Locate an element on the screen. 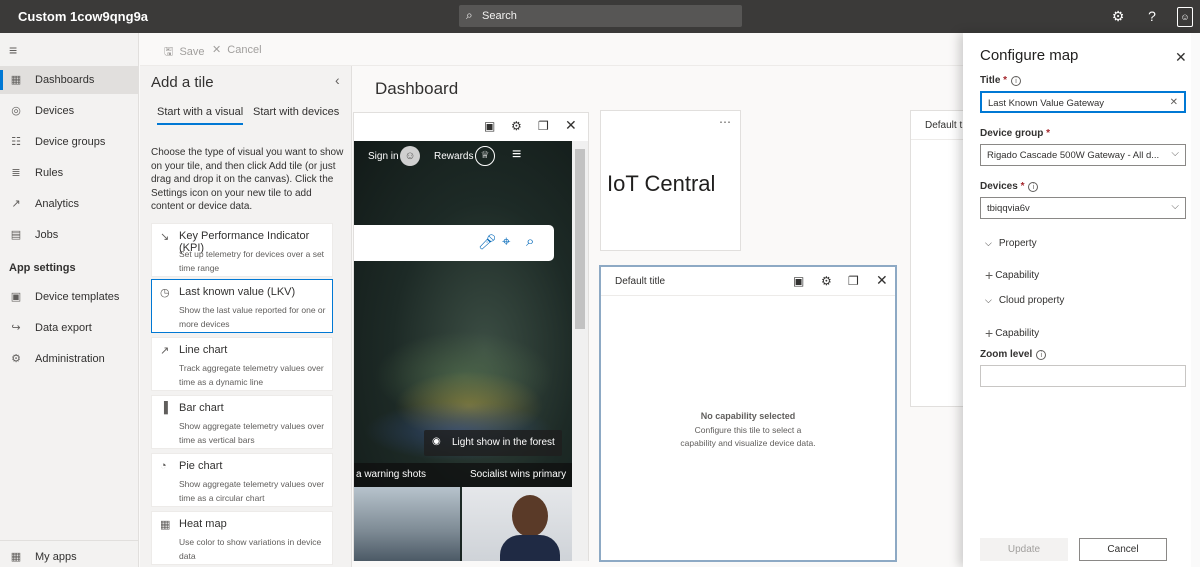 This screenshot has height=567, width=1200. news-image-person is located at coordinates (517, 524).